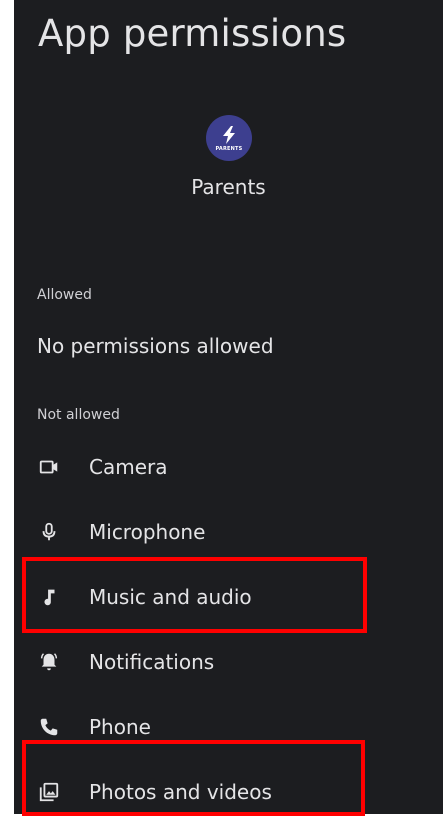  I want to click on no-permissions-allowed: No permissions allowed, so click(155, 346).